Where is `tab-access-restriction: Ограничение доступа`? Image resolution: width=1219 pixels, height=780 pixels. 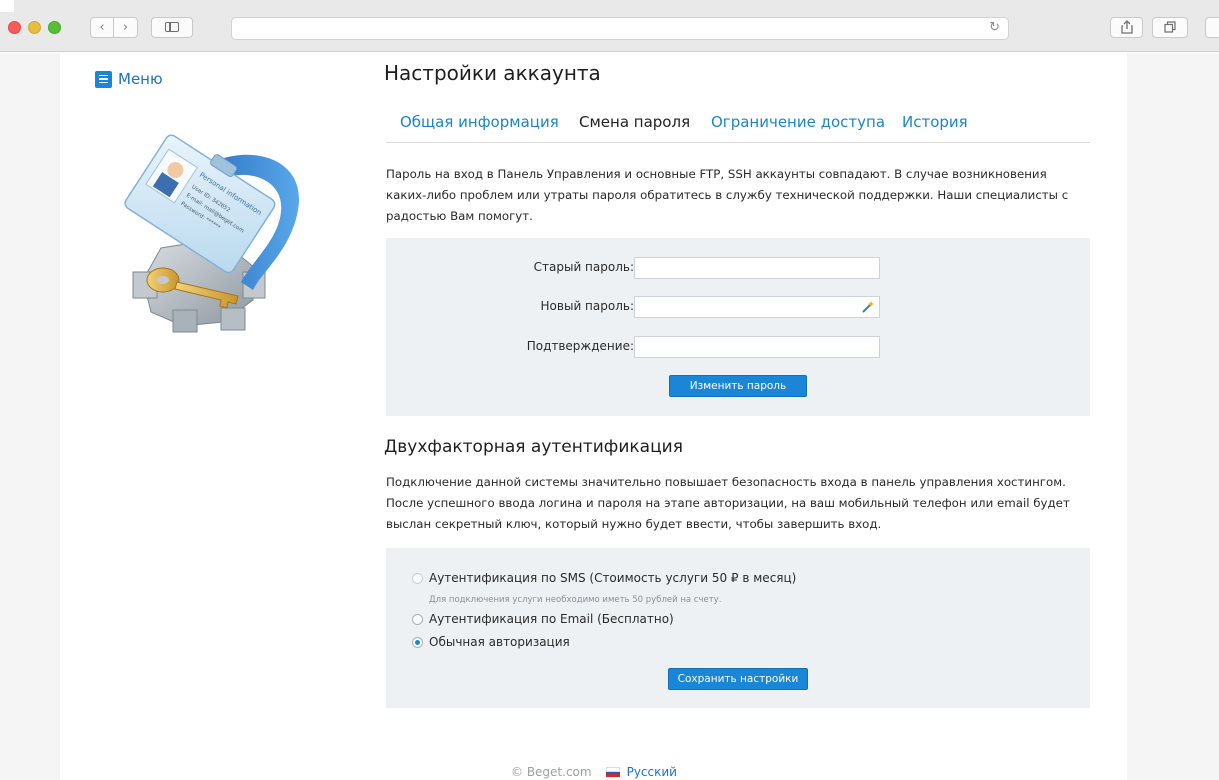
tab-access-restriction: Ограничение доступа is located at coordinates (798, 122).